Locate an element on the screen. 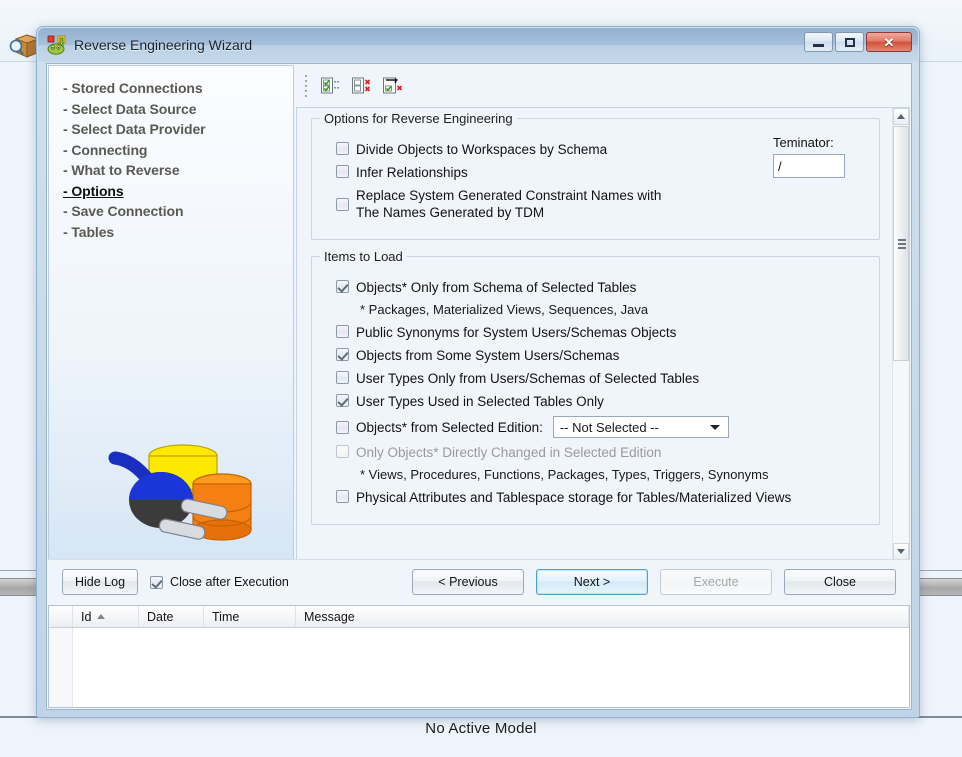 The width and height of the screenshot is (962, 757). checkbox-physical-attributes is located at coordinates (342, 496).